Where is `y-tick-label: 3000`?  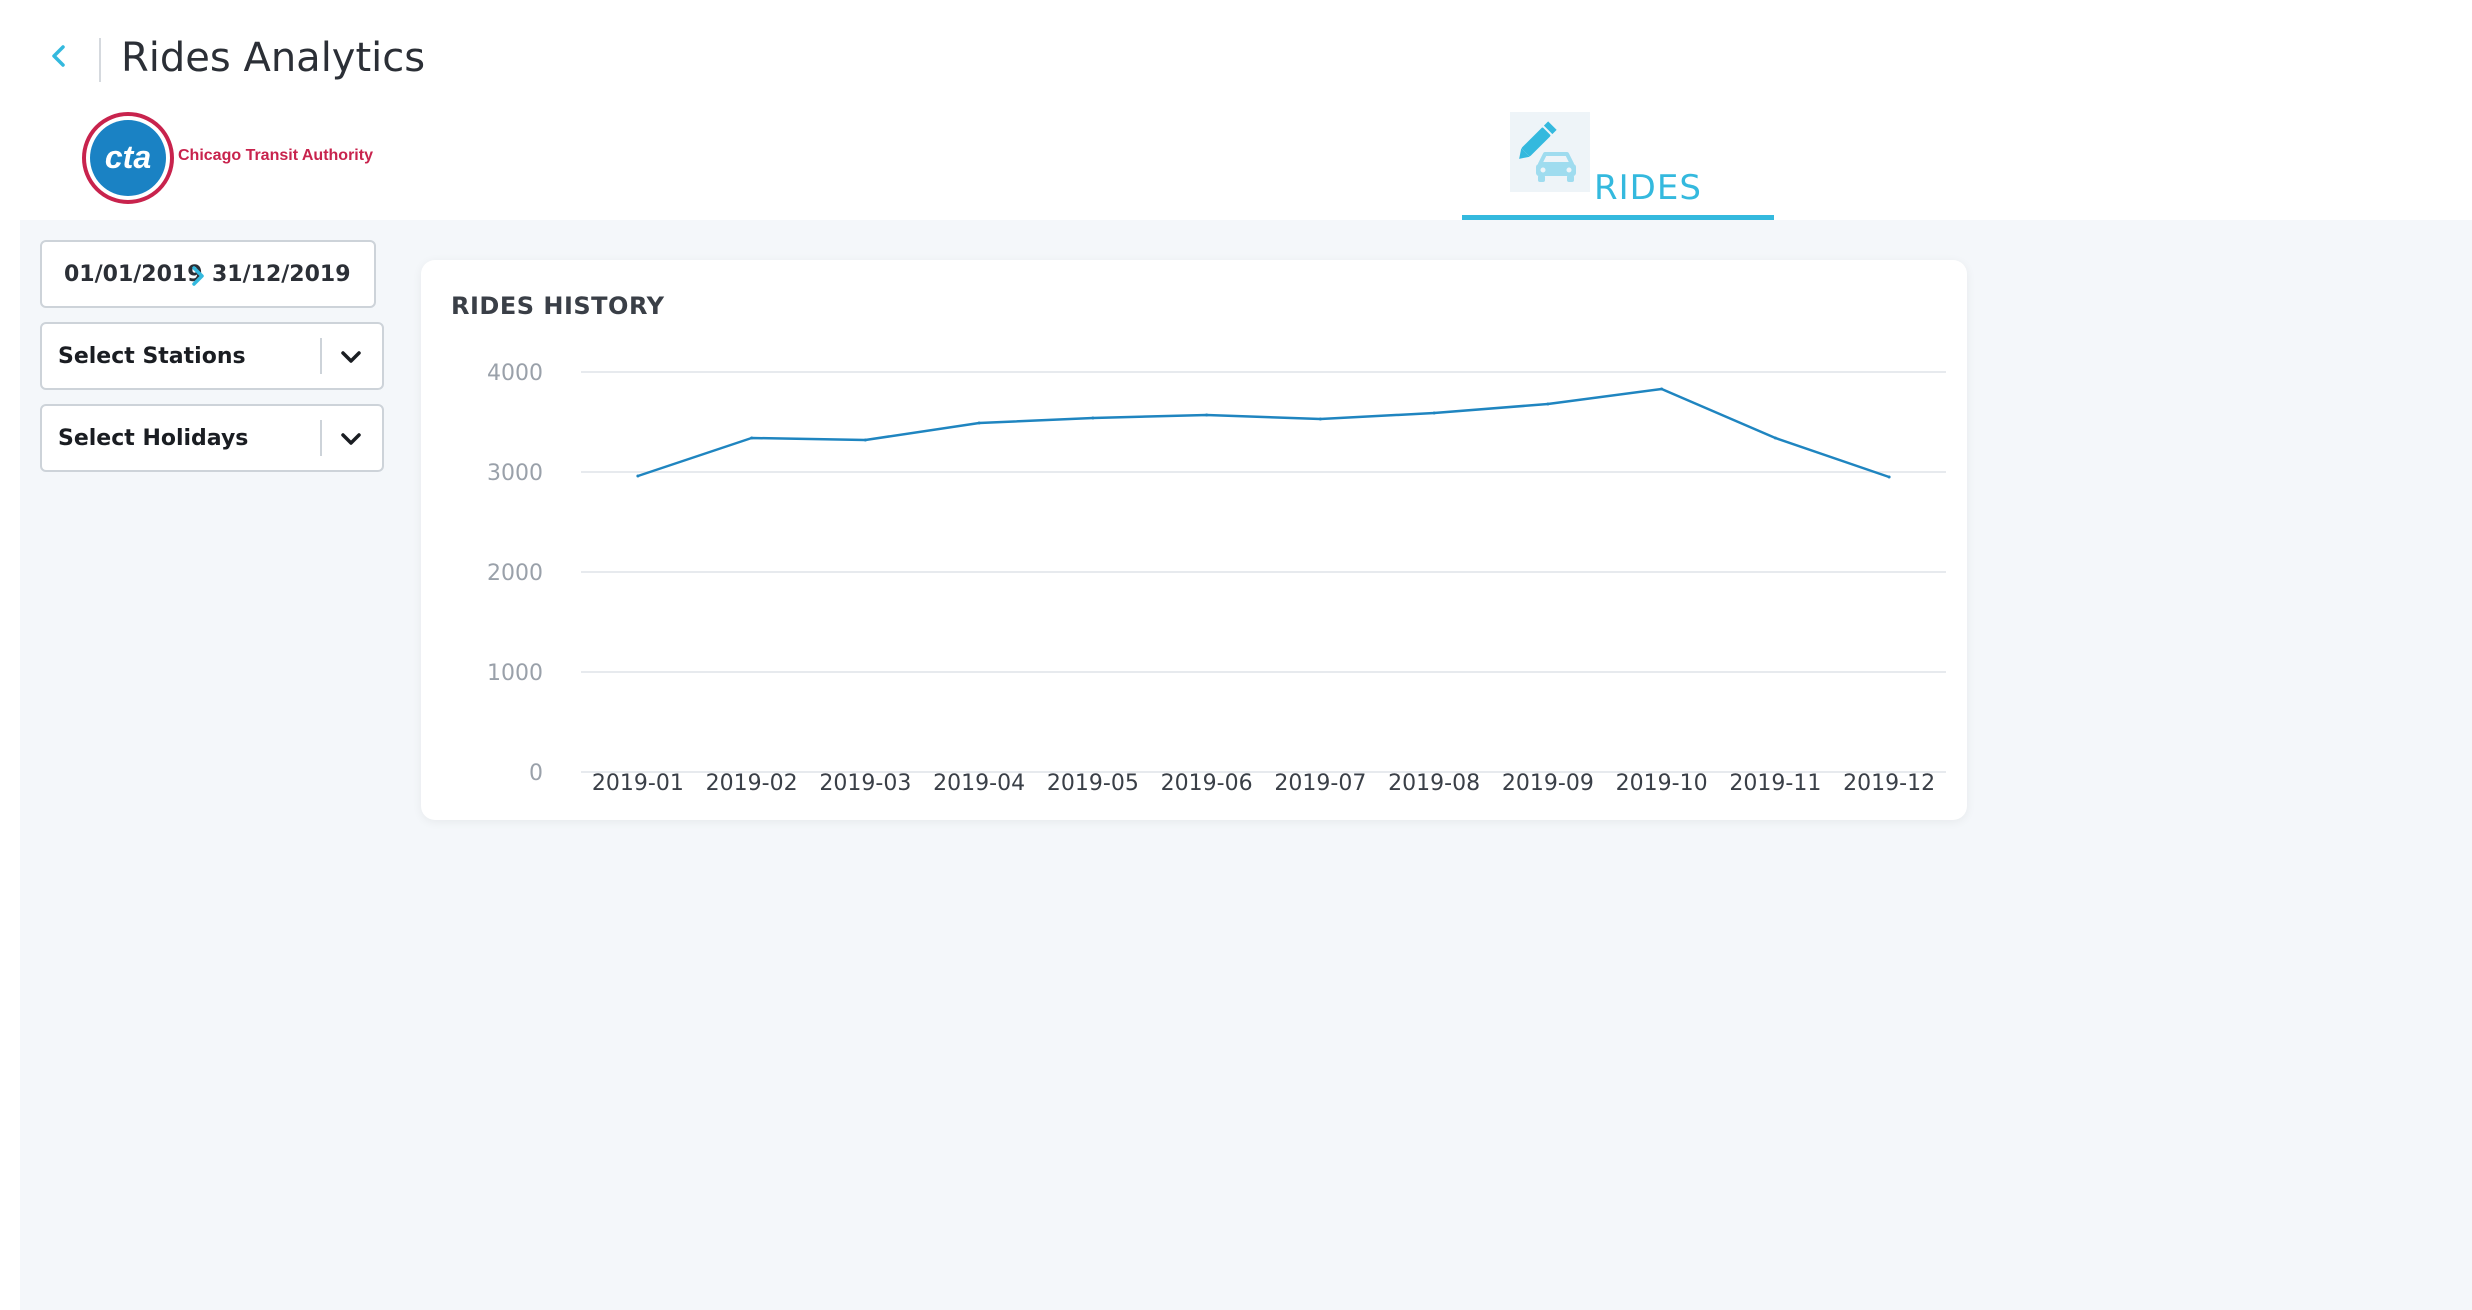 y-tick-label: 3000 is located at coordinates (515, 473).